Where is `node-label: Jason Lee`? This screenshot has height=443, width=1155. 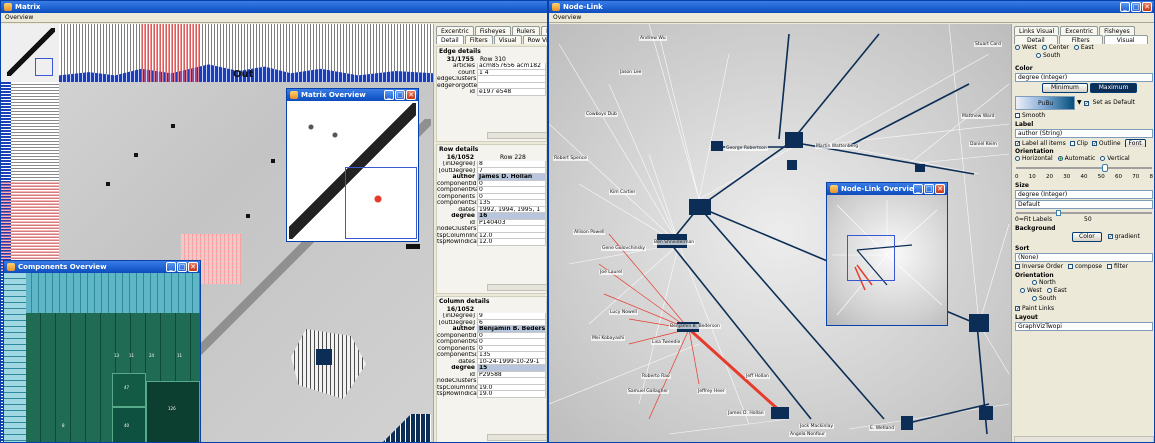 node-label: Jason Lee is located at coordinates (631, 72).